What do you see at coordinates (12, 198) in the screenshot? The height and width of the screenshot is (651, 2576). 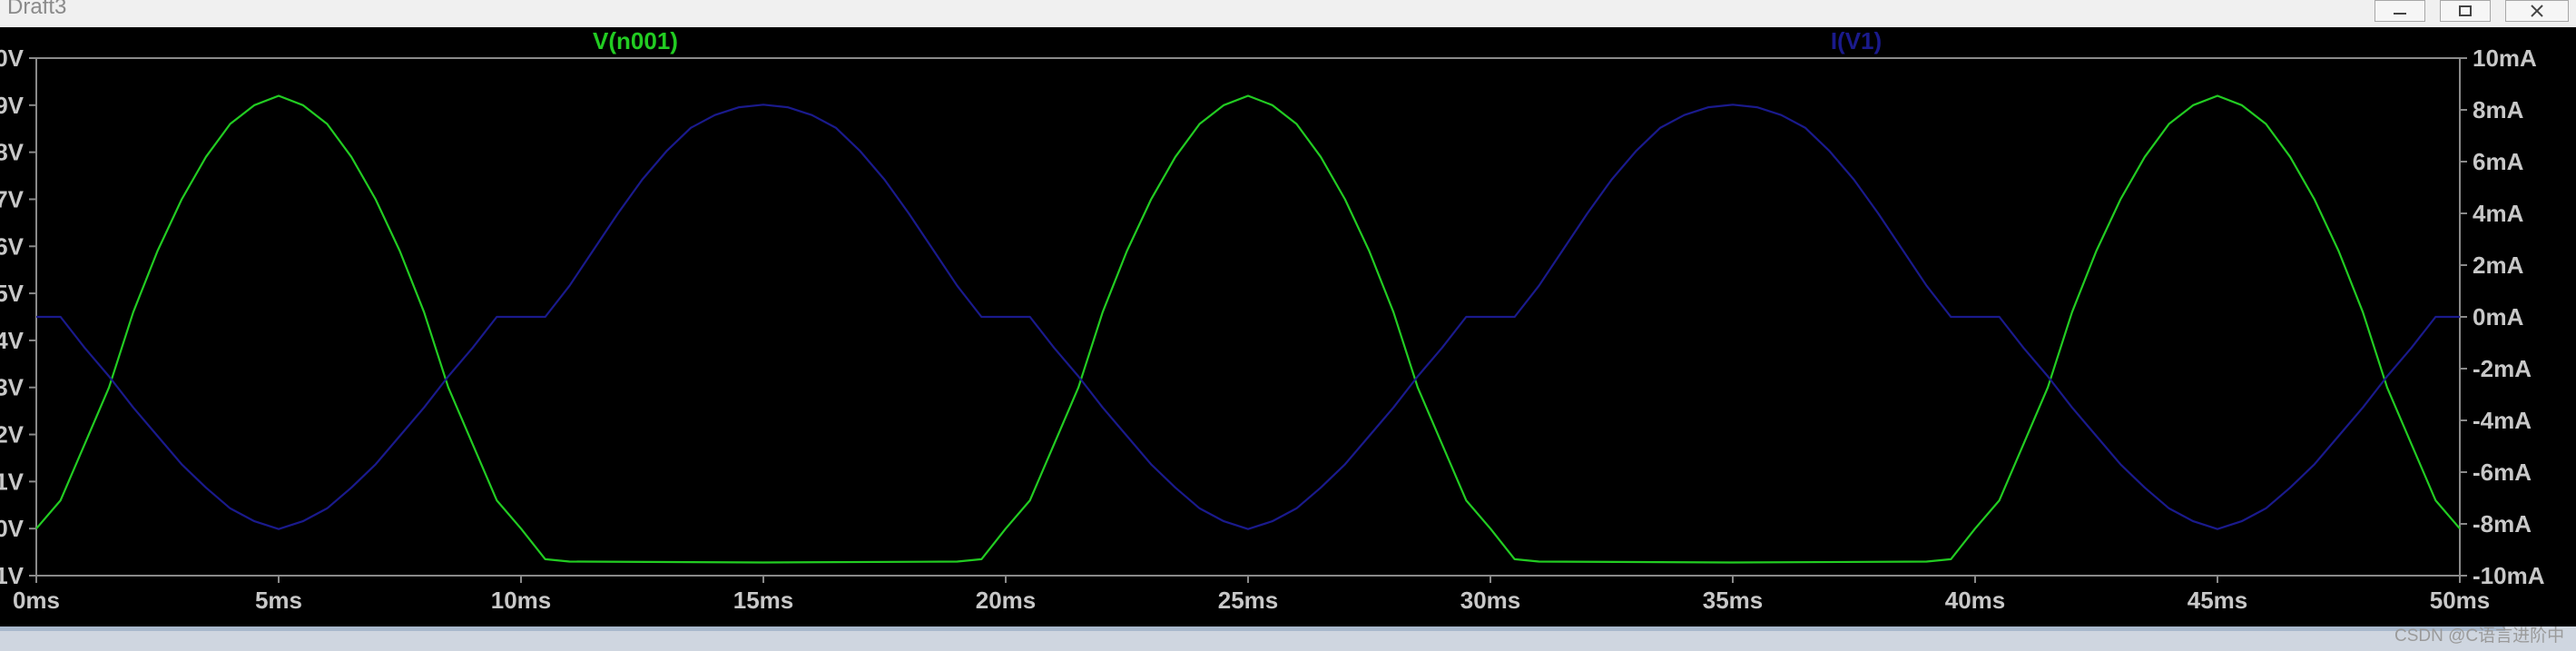 I see `y-left-tick-label: 7V` at bounding box center [12, 198].